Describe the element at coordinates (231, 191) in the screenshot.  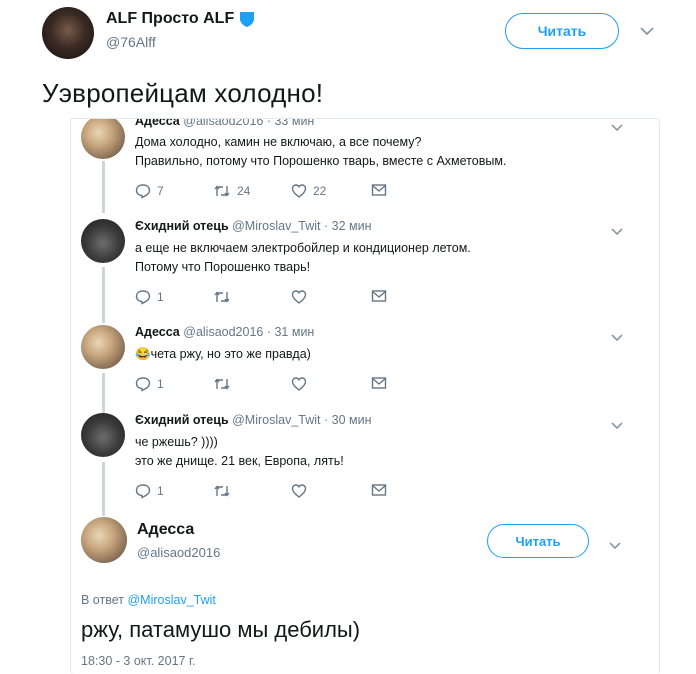
I see `retweet-action: 24` at that location.